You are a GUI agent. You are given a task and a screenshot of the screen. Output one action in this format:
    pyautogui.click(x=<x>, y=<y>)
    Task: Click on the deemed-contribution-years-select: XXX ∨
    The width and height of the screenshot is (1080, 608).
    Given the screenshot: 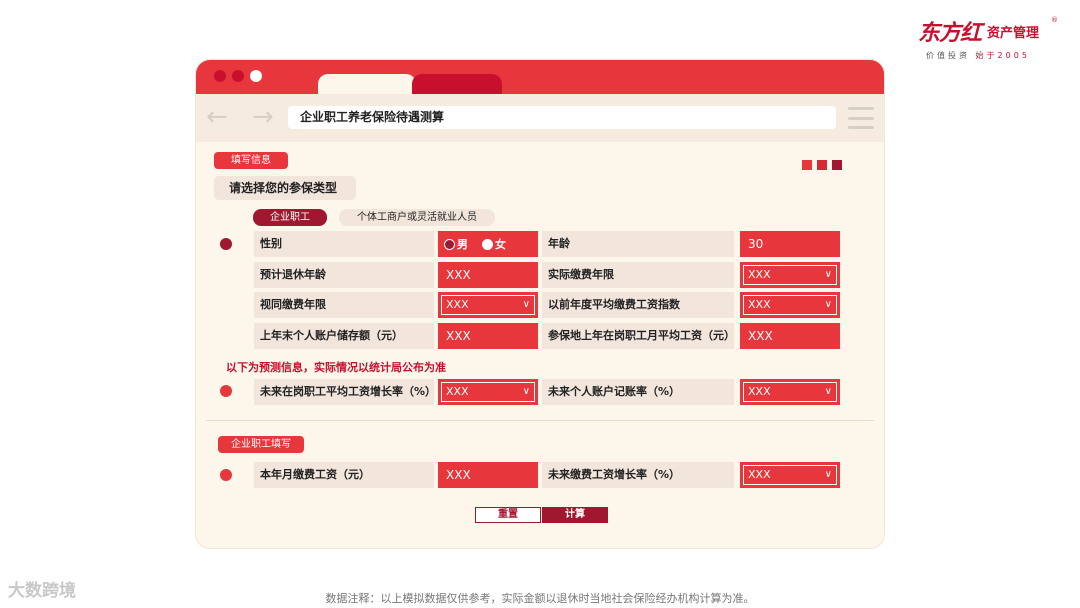 What is the action you would take?
    pyautogui.click(x=488, y=305)
    